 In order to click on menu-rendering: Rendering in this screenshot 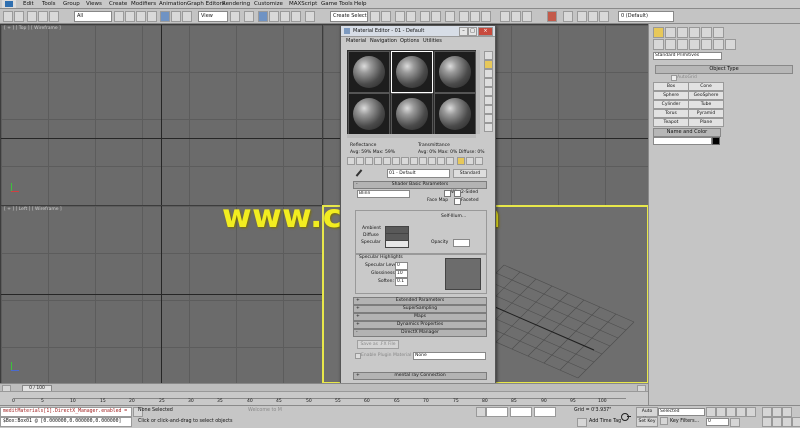, I will do `click(236, 4)`.